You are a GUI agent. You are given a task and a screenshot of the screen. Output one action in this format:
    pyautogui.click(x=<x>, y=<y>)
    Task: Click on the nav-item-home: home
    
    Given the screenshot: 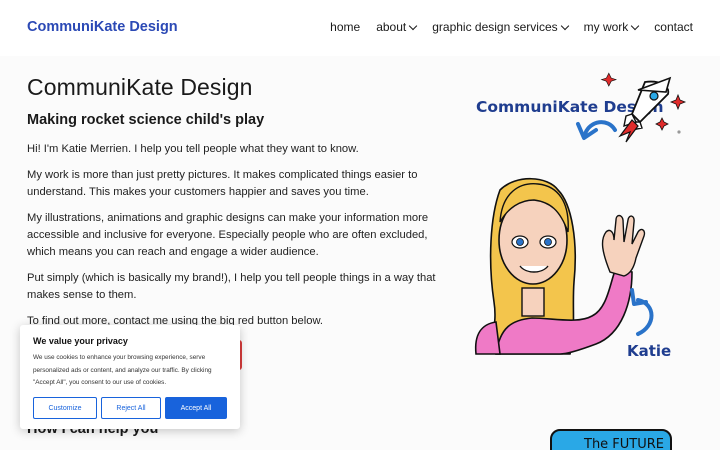 What is the action you would take?
    pyautogui.click(x=345, y=27)
    